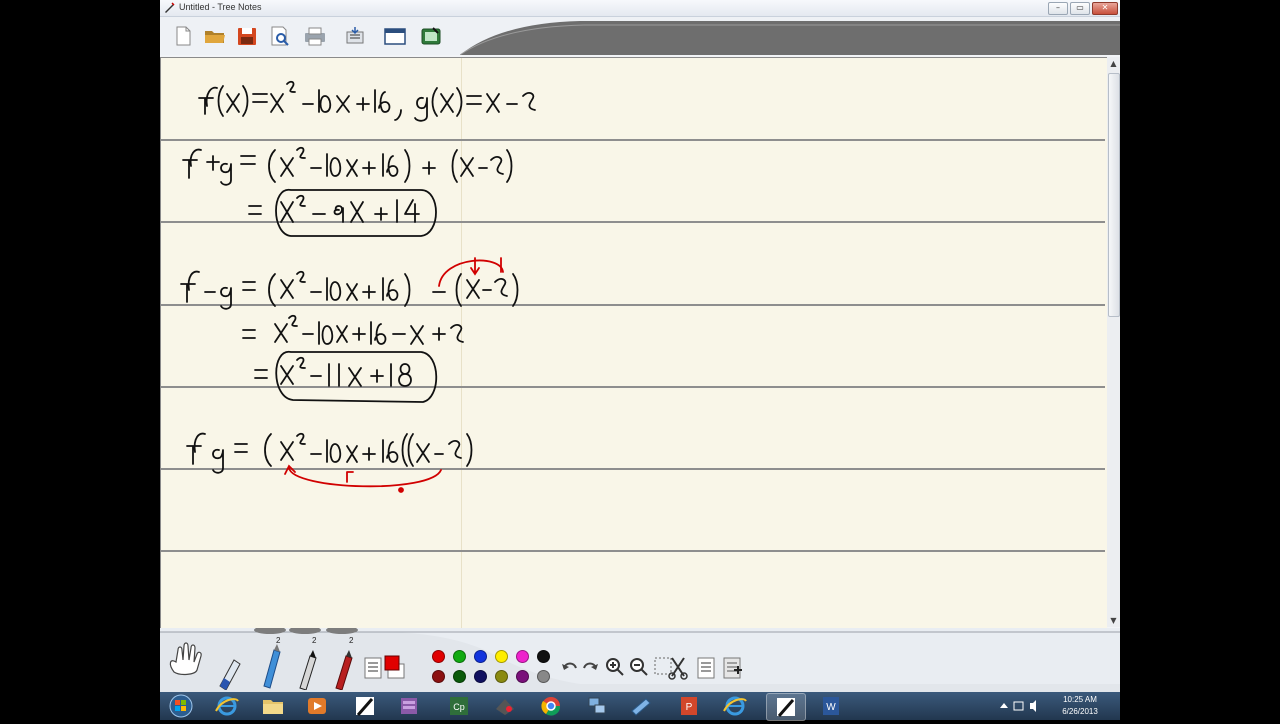 Image resolution: width=1280 pixels, height=724 pixels. What do you see at coordinates (343, 671) in the screenshot?
I see `pen-tool-3-button` at bounding box center [343, 671].